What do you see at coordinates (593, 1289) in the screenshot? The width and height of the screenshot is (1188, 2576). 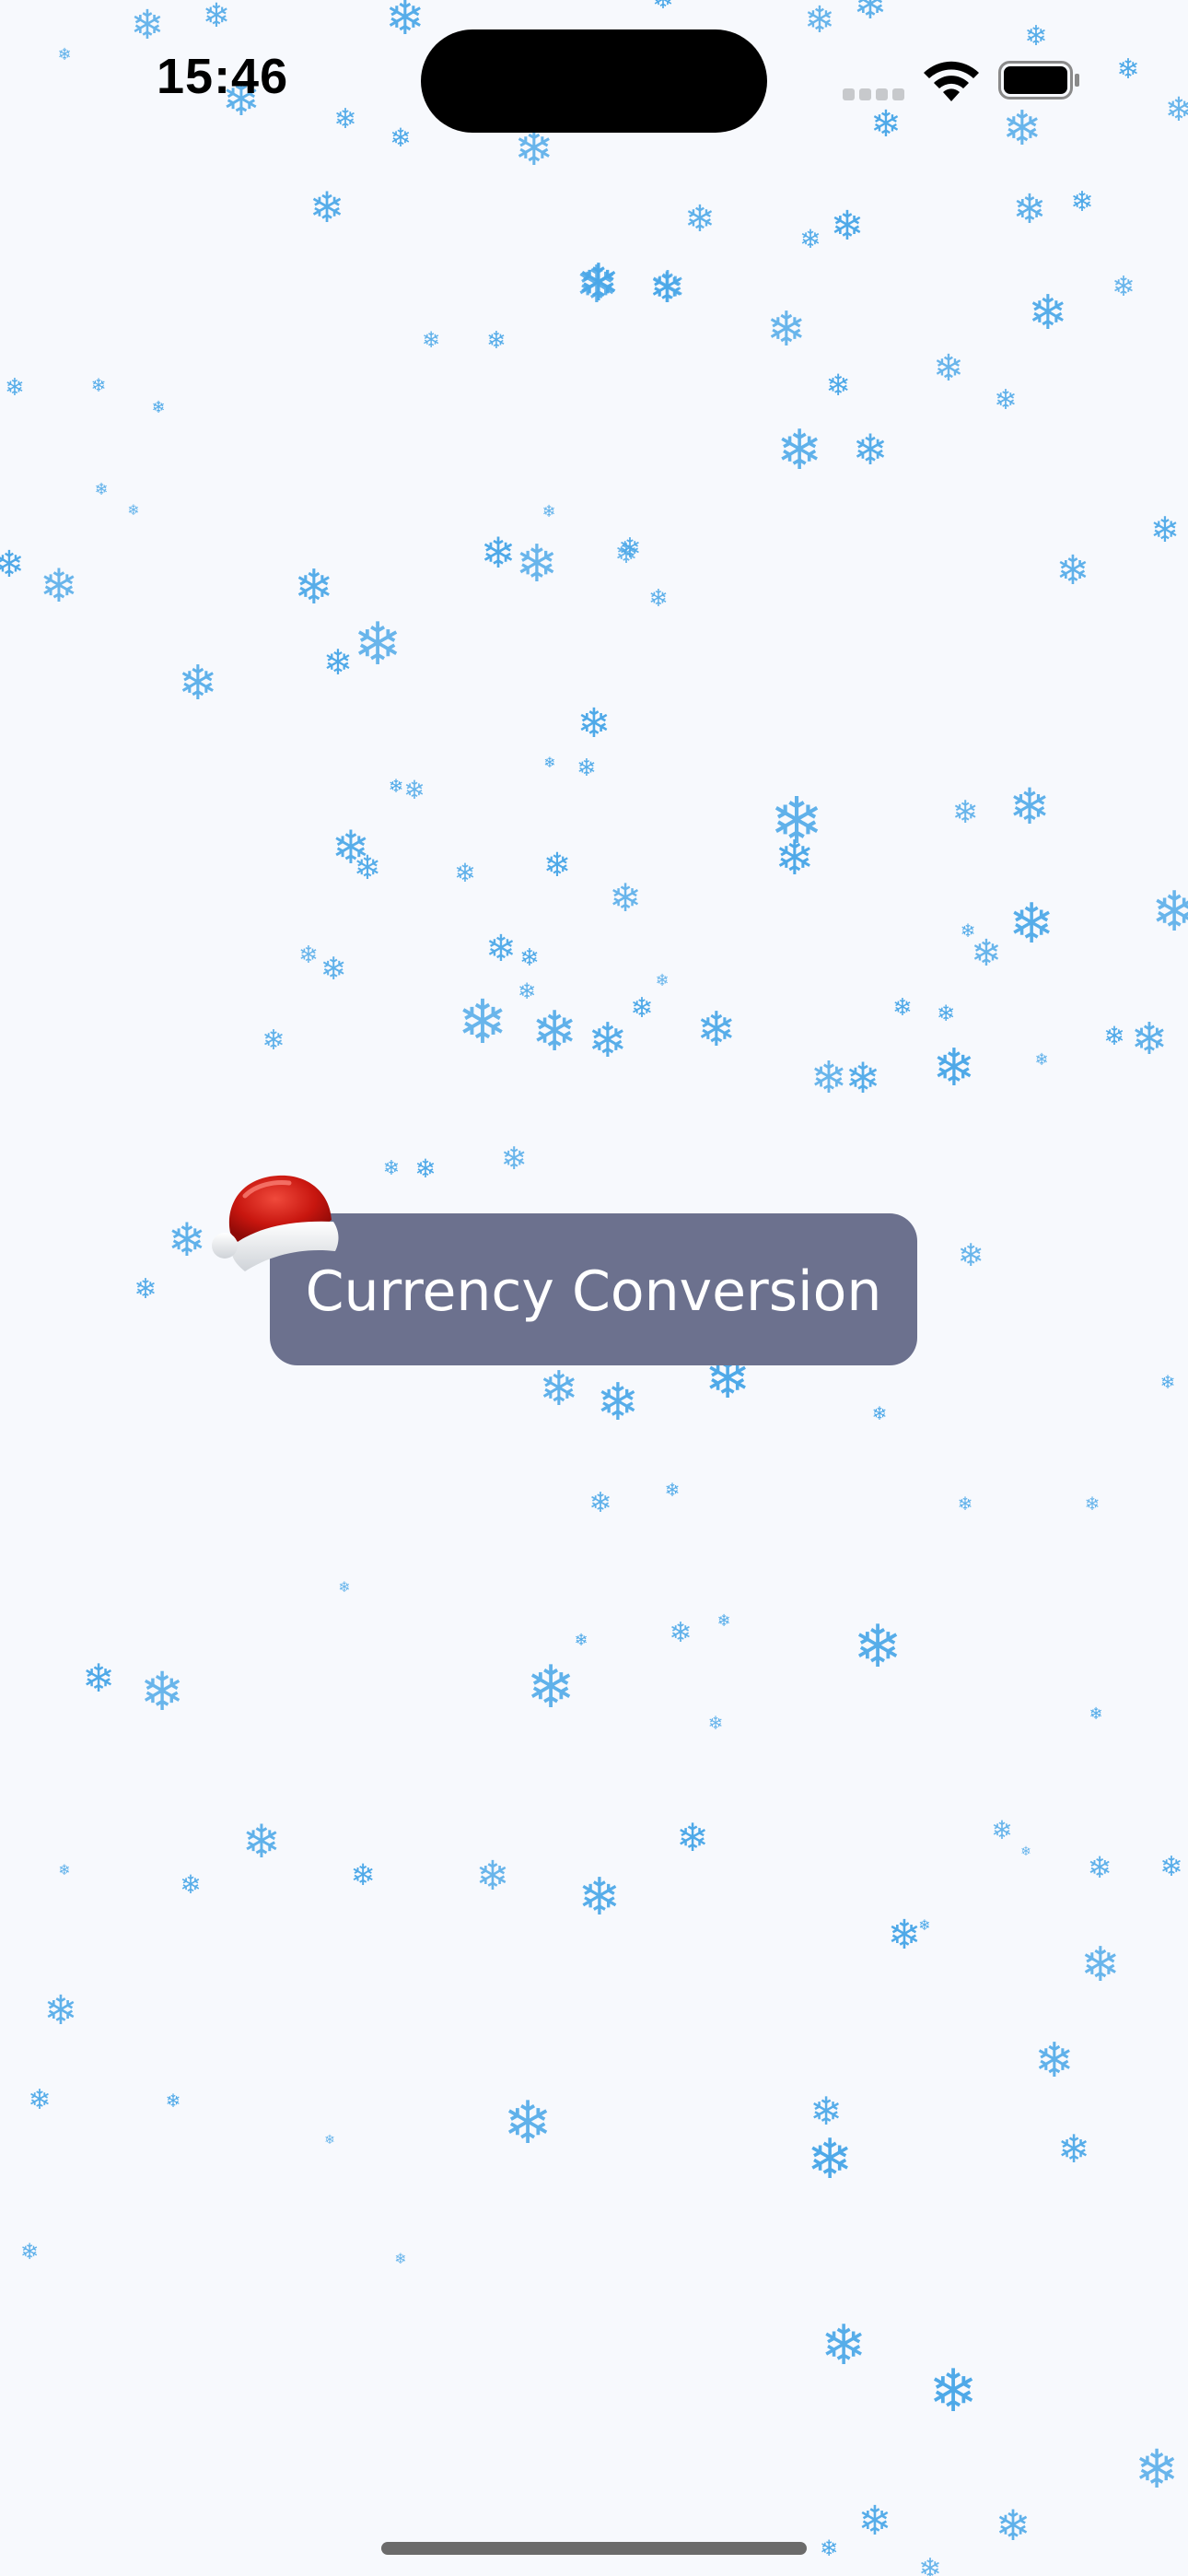 I see `currency-conversion-button: Currency Conversion` at bounding box center [593, 1289].